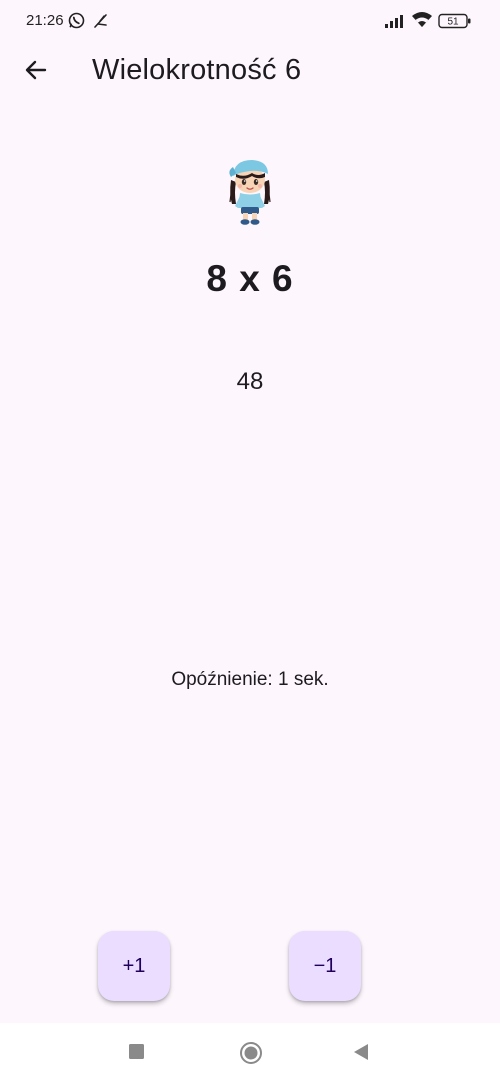 The image size is (500, 1083). I want to click on girl-character-image, so click(250, 191).